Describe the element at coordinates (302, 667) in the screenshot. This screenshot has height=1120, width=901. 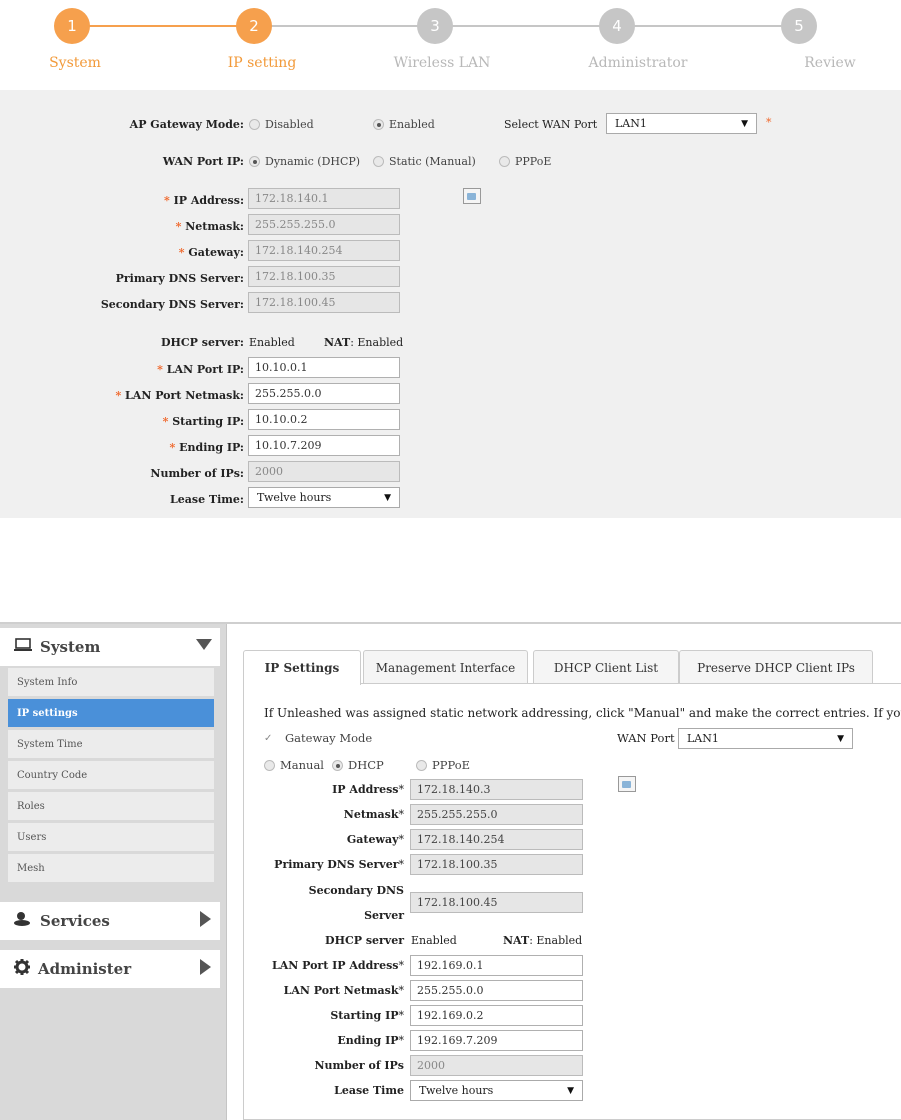
I see `tab-ip-settings: IP Settings` at that location.